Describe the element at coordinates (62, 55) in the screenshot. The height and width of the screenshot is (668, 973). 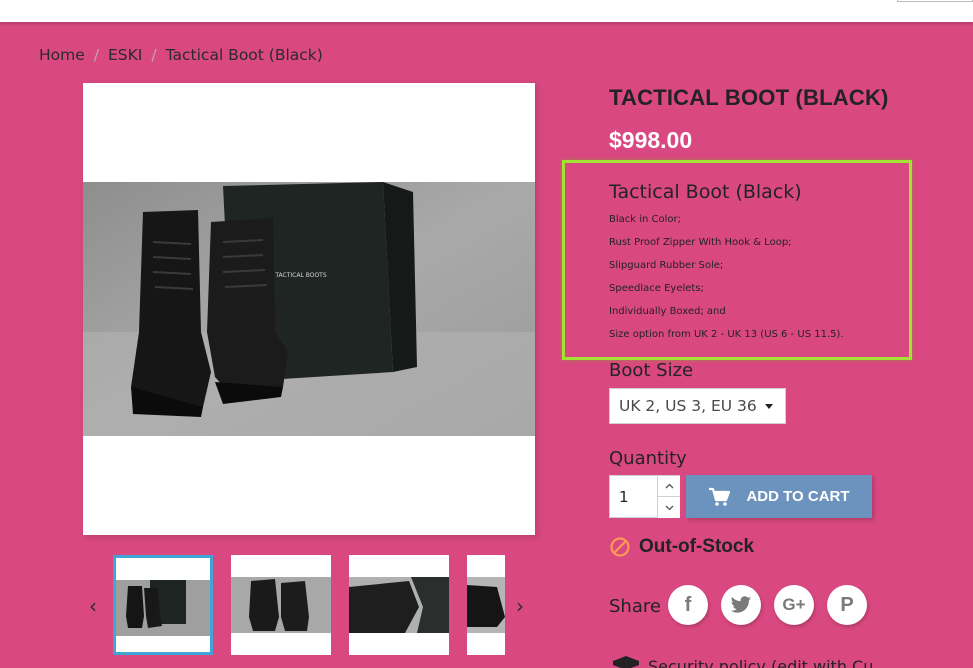
I see `breadcrumb-home: Home` at that location.